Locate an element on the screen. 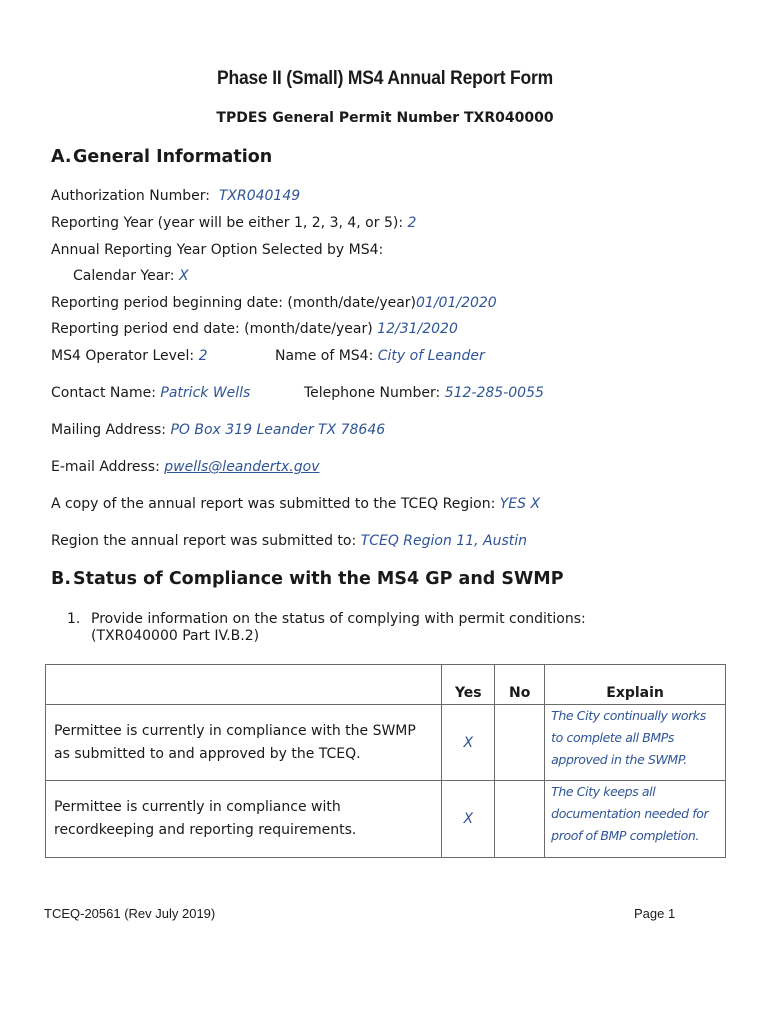 The height and width of the screenshot is (1024, 770). reporting-year-value: 2 is located at coordinates (412, 223).